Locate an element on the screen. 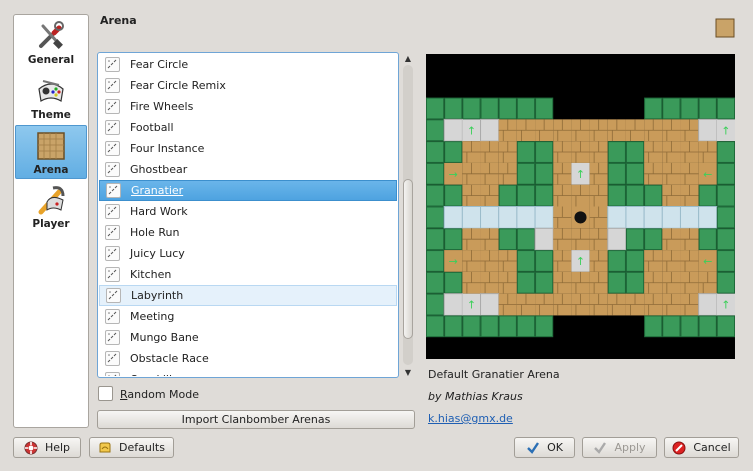 This screenshot has width=753, height=471. ok-label: OK is located at coordinates (555, 447).